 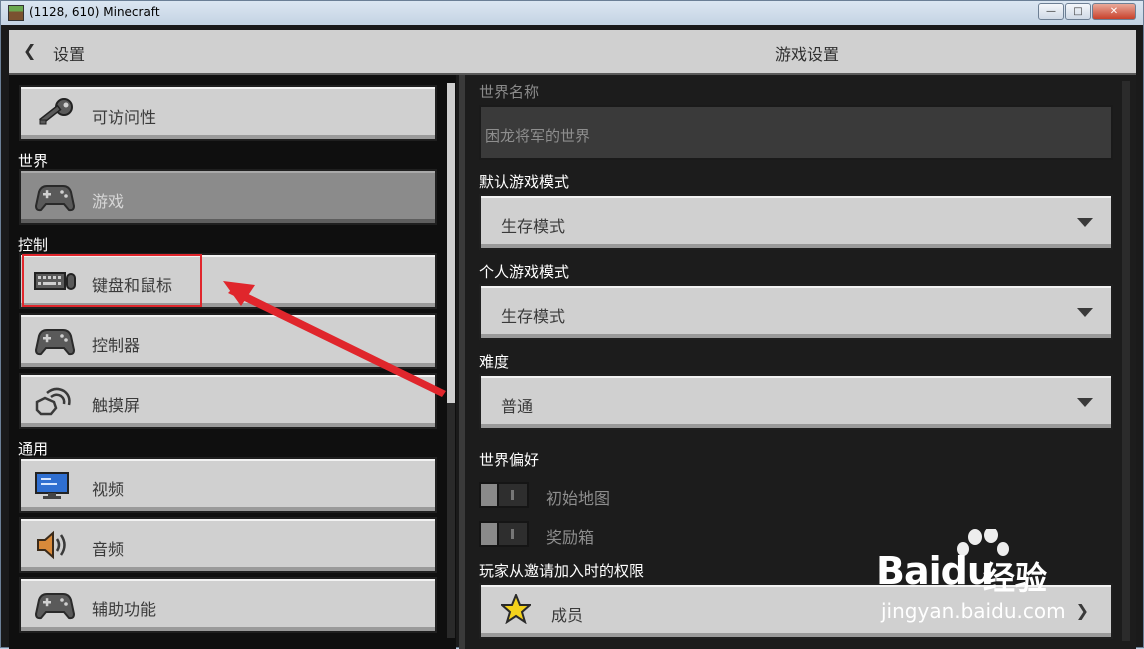 What do you see at coordinates (935, 571) in the screenshot?
I see `watermark-brand: Baidu` at bounding box center [935, 571].